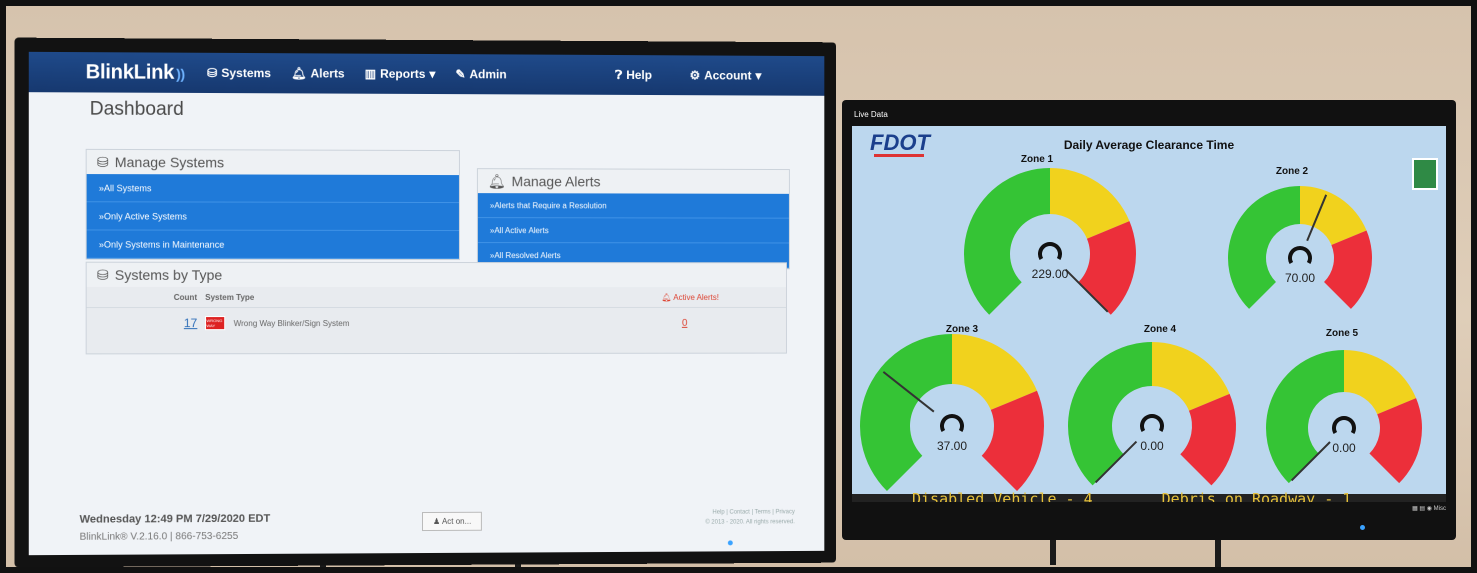 This screenshot has width=1477, height=573. I want to click on zone-label: Zone 1, so click(1037, 159).